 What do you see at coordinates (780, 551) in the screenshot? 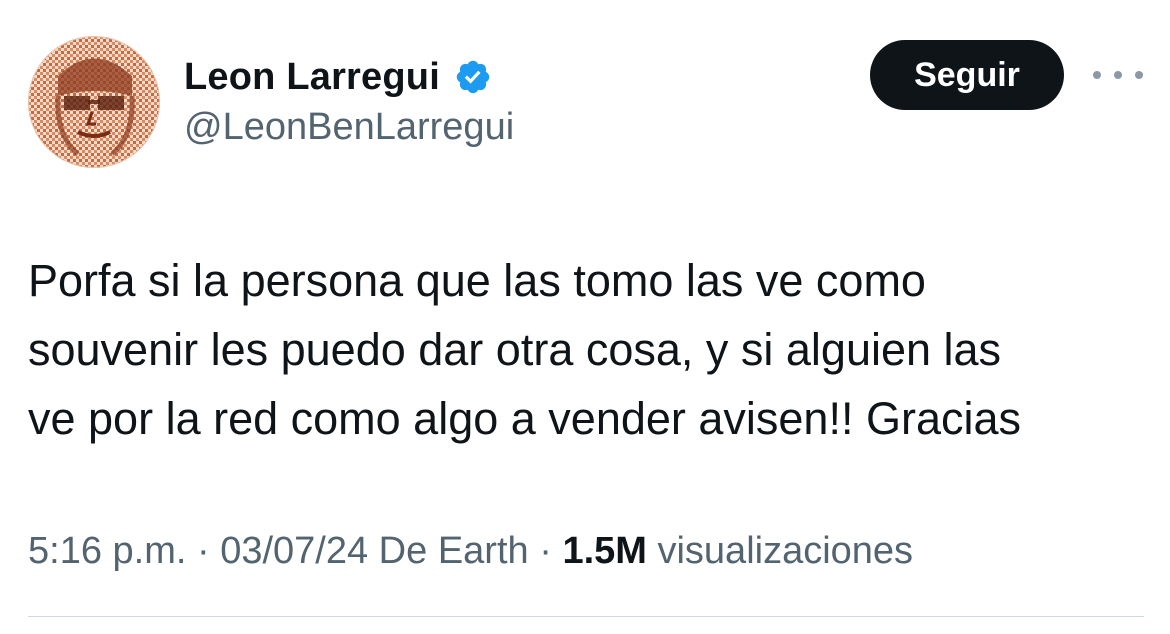
I see `views-label: visualizaciones` at bounding box center [780, 551].